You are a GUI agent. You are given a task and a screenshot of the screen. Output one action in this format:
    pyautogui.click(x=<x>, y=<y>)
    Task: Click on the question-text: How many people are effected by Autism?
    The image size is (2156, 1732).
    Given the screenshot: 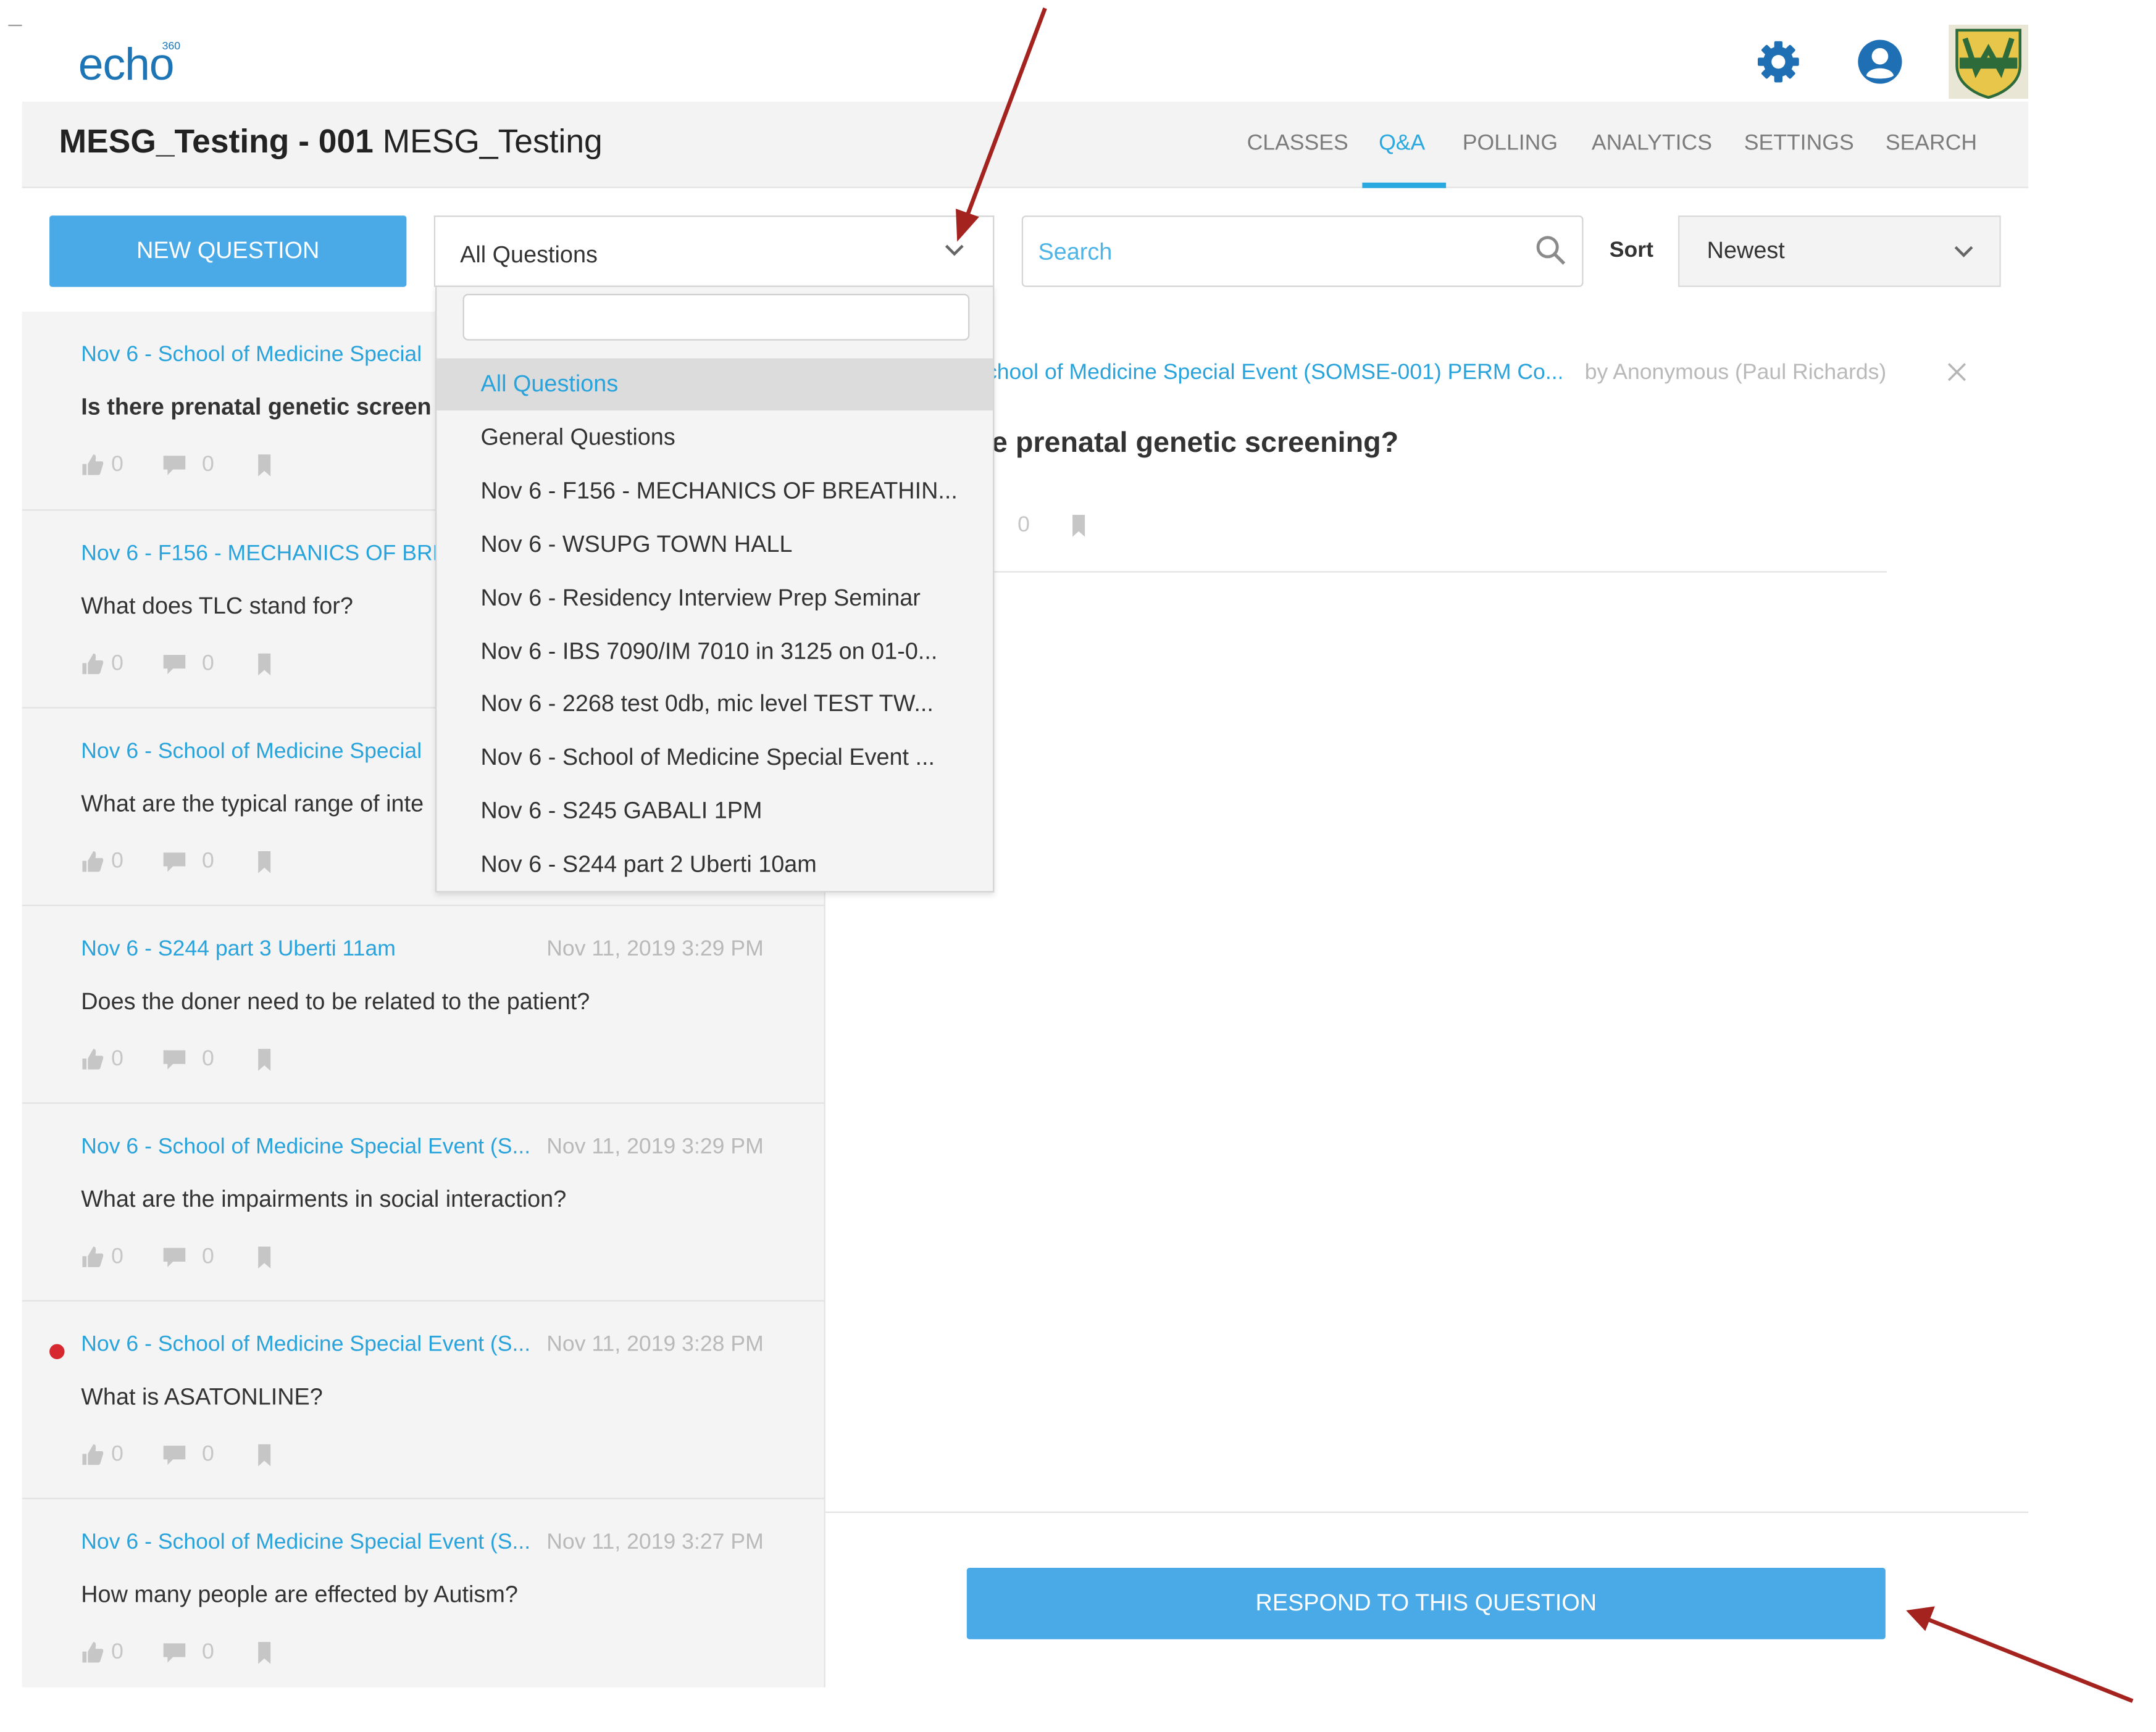 What is the action you would take?
    pyautogui.click(x=299, y=1595)
    